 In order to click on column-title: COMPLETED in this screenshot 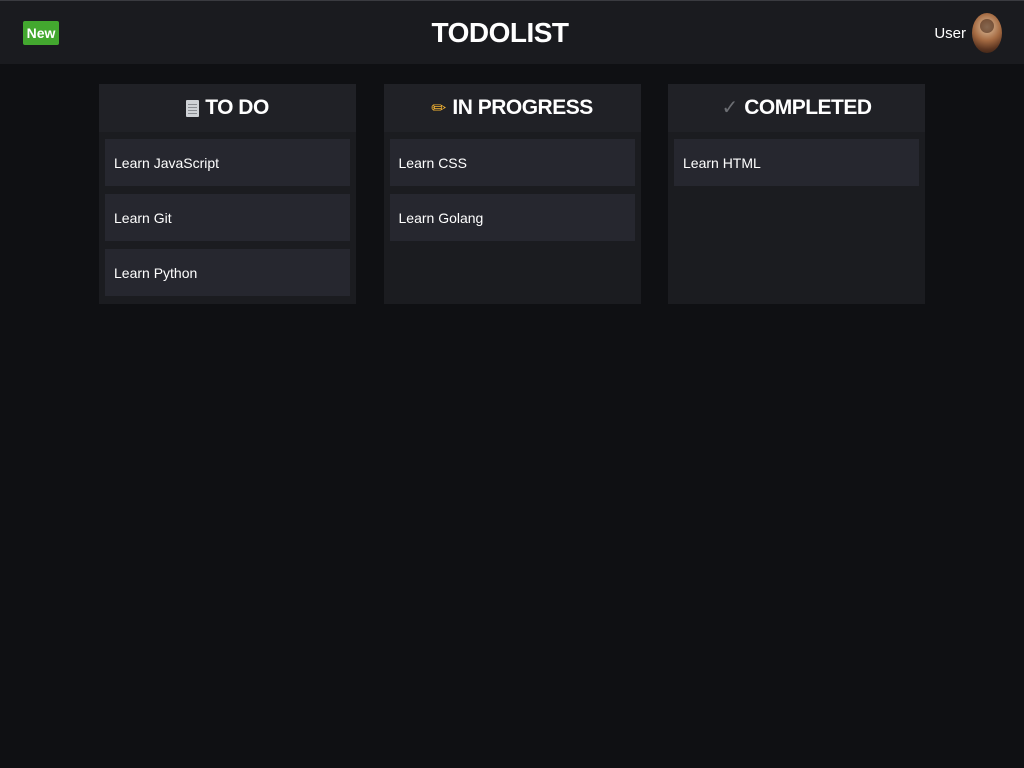, I will do `click(808, 107)`.